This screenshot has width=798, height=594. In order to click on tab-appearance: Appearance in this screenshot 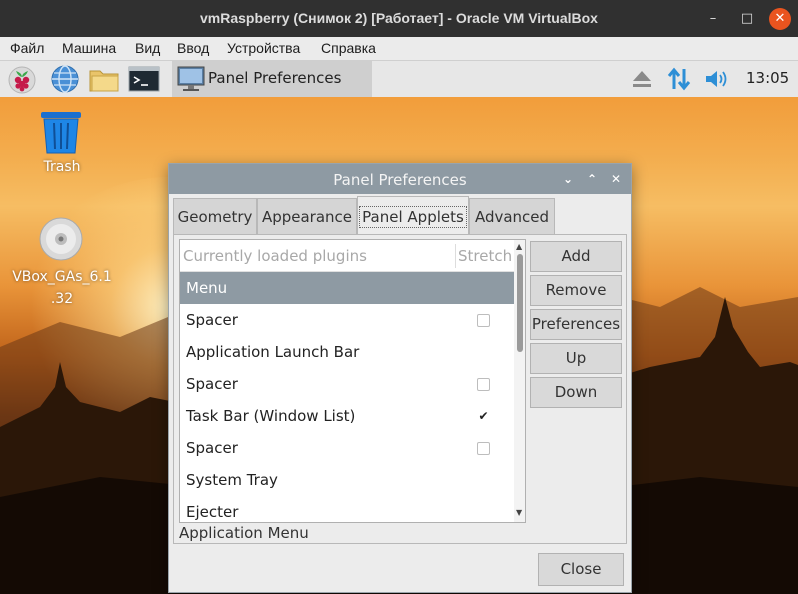, I will do `click(307, 216)`.